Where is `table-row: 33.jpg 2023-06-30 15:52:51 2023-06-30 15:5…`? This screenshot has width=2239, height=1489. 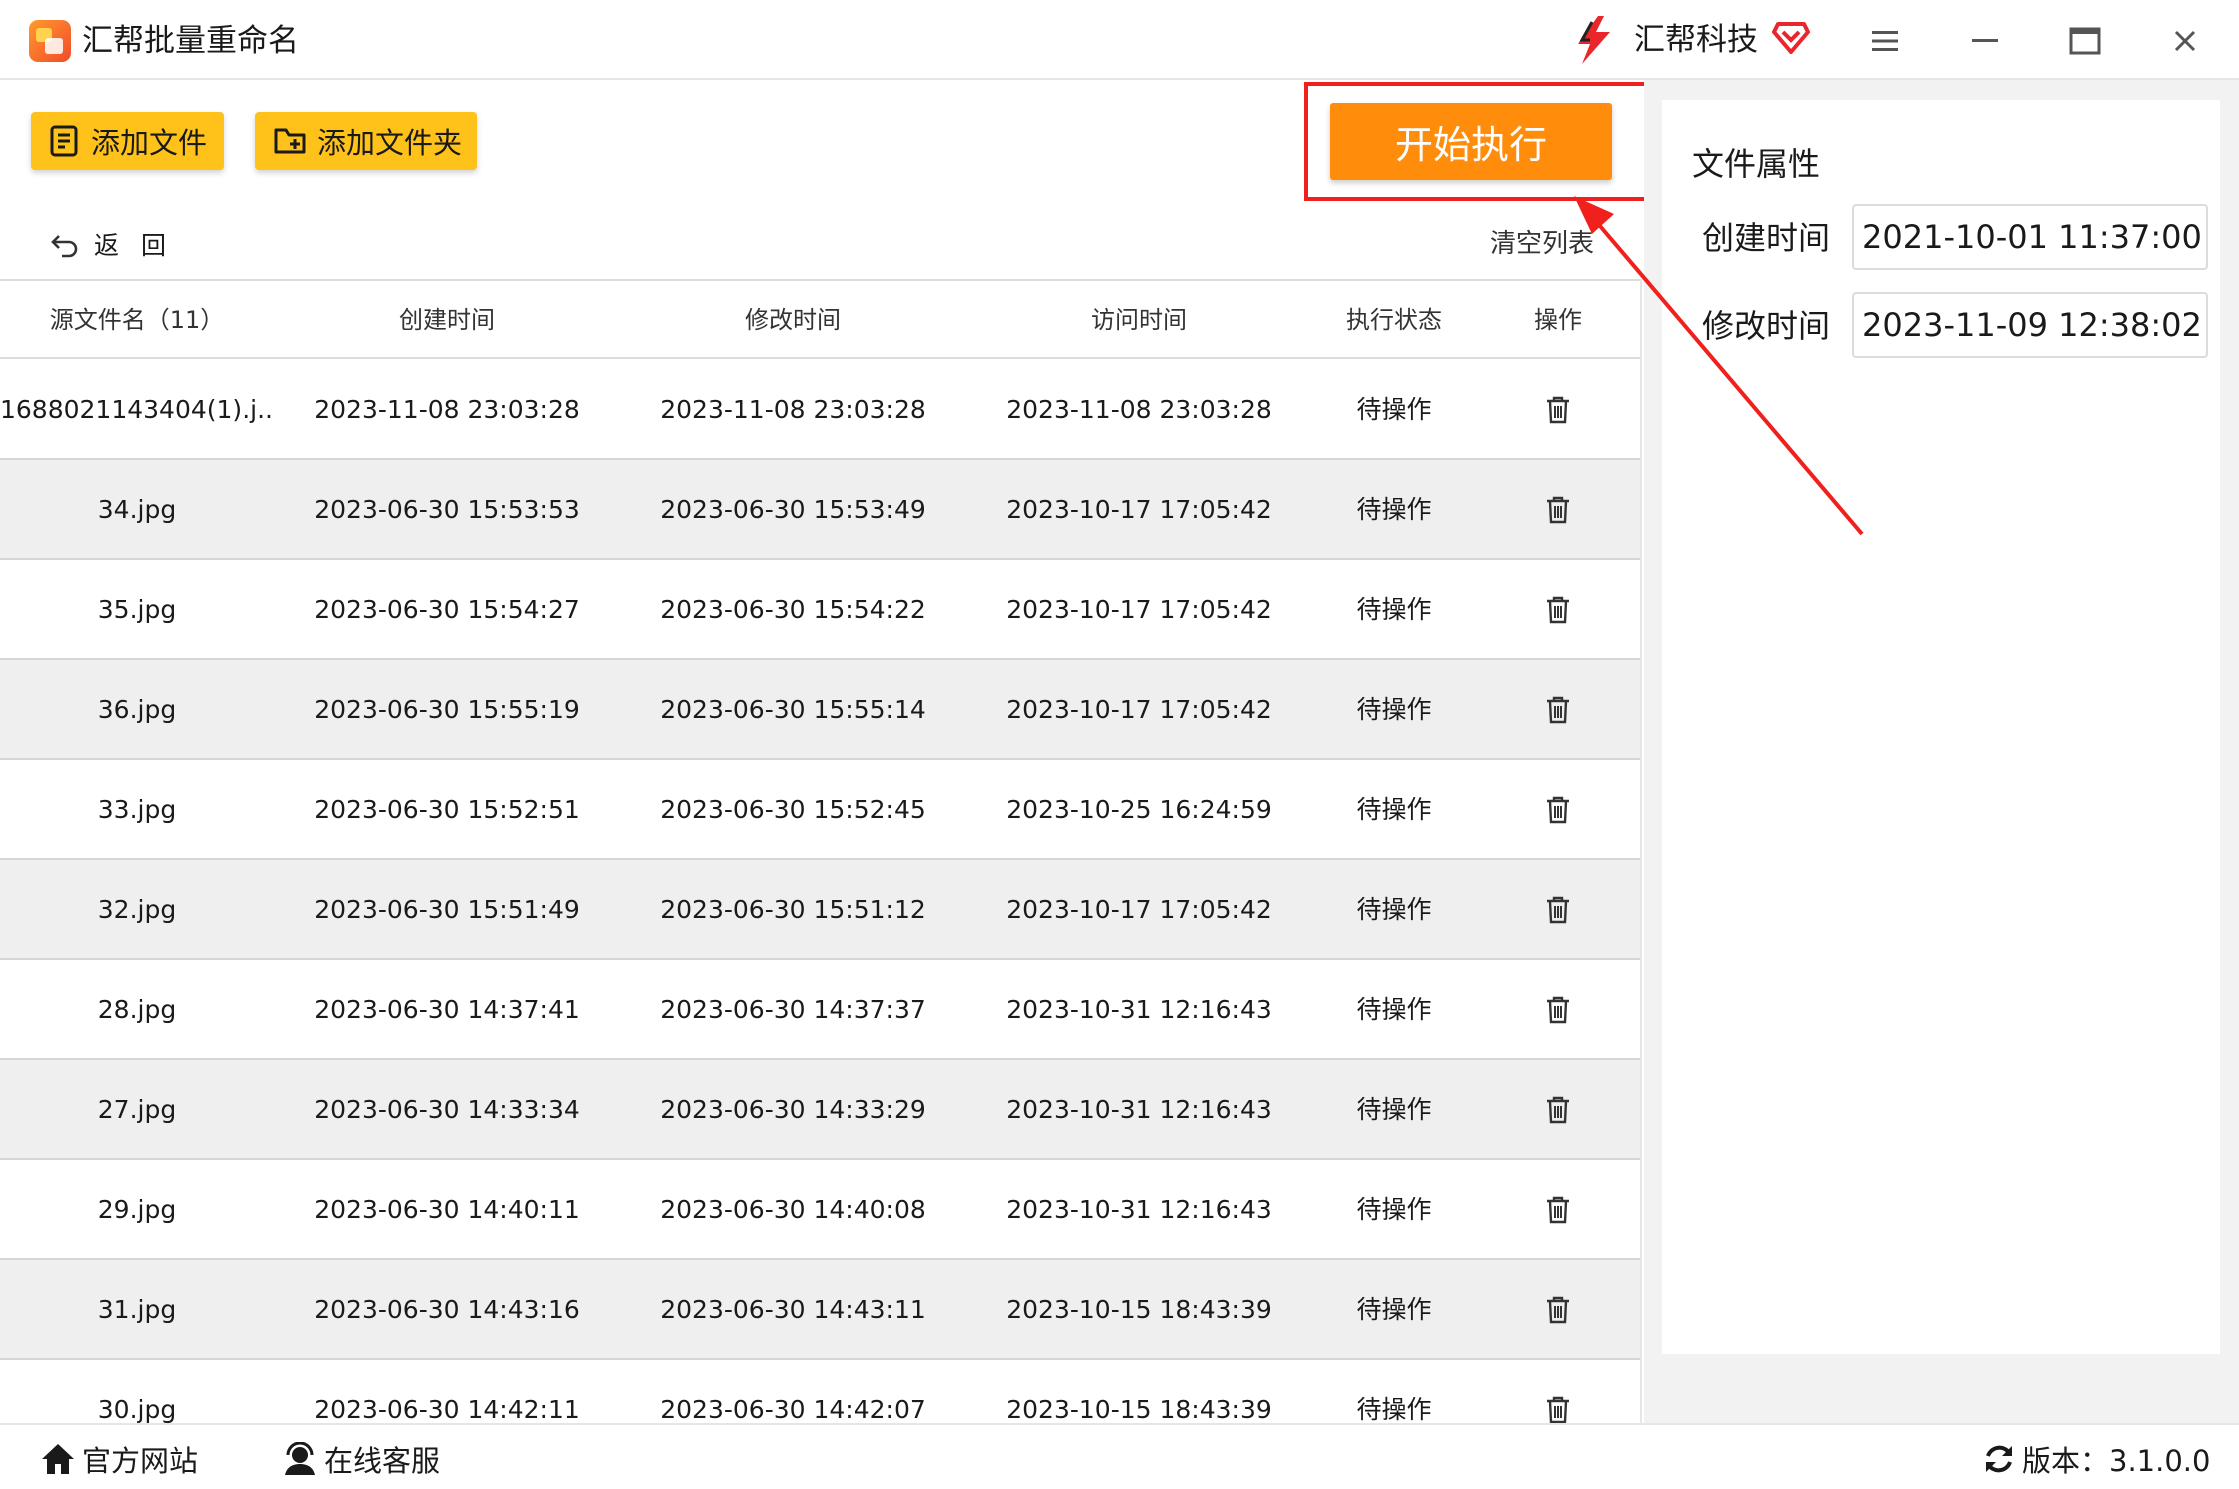 table-row: 33.jpg 2023-06-30 15:52:51 2023-06-30 15:5… is located at coordinates (820, 810).